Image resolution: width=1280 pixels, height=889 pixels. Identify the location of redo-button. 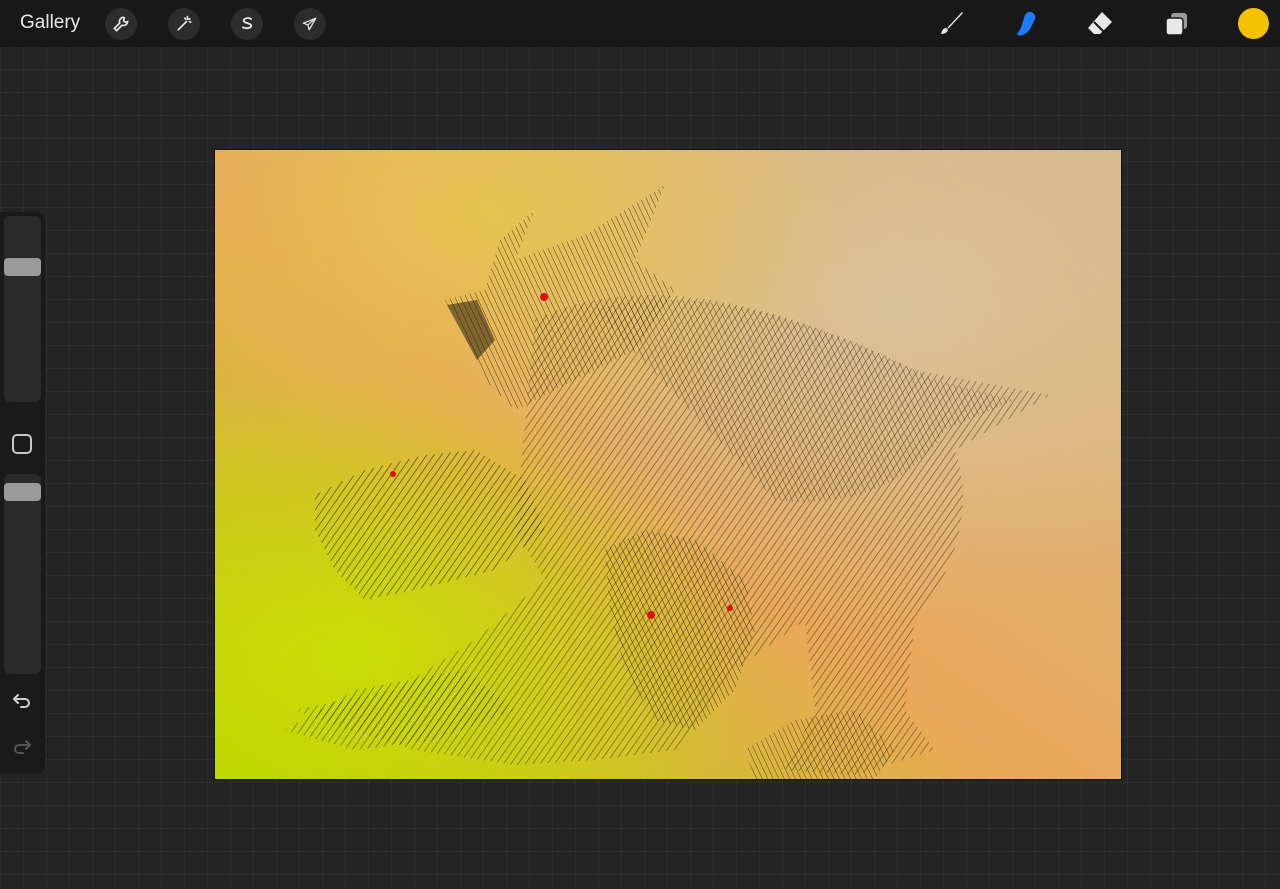
(22, 747).